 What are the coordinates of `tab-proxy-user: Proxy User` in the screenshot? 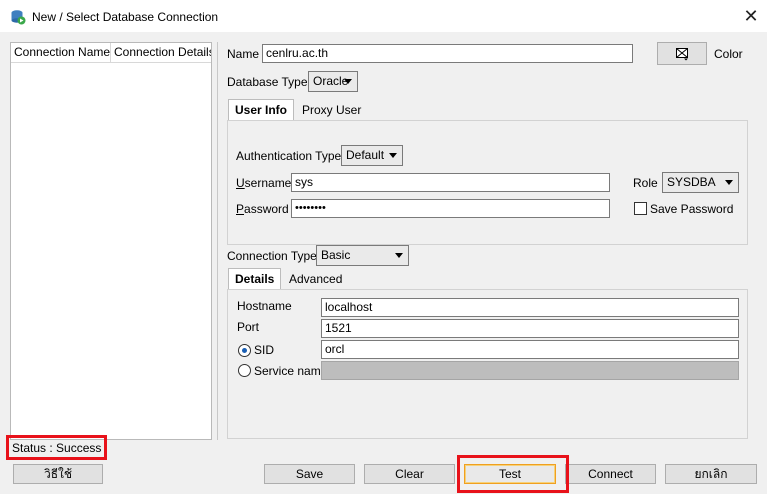 It's located at (331, 111).